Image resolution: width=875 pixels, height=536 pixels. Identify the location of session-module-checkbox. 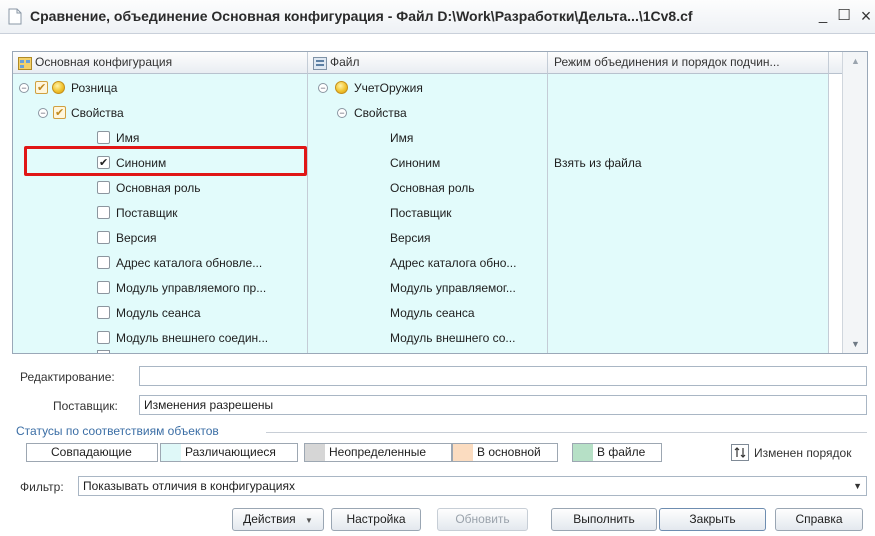
(103, 312).